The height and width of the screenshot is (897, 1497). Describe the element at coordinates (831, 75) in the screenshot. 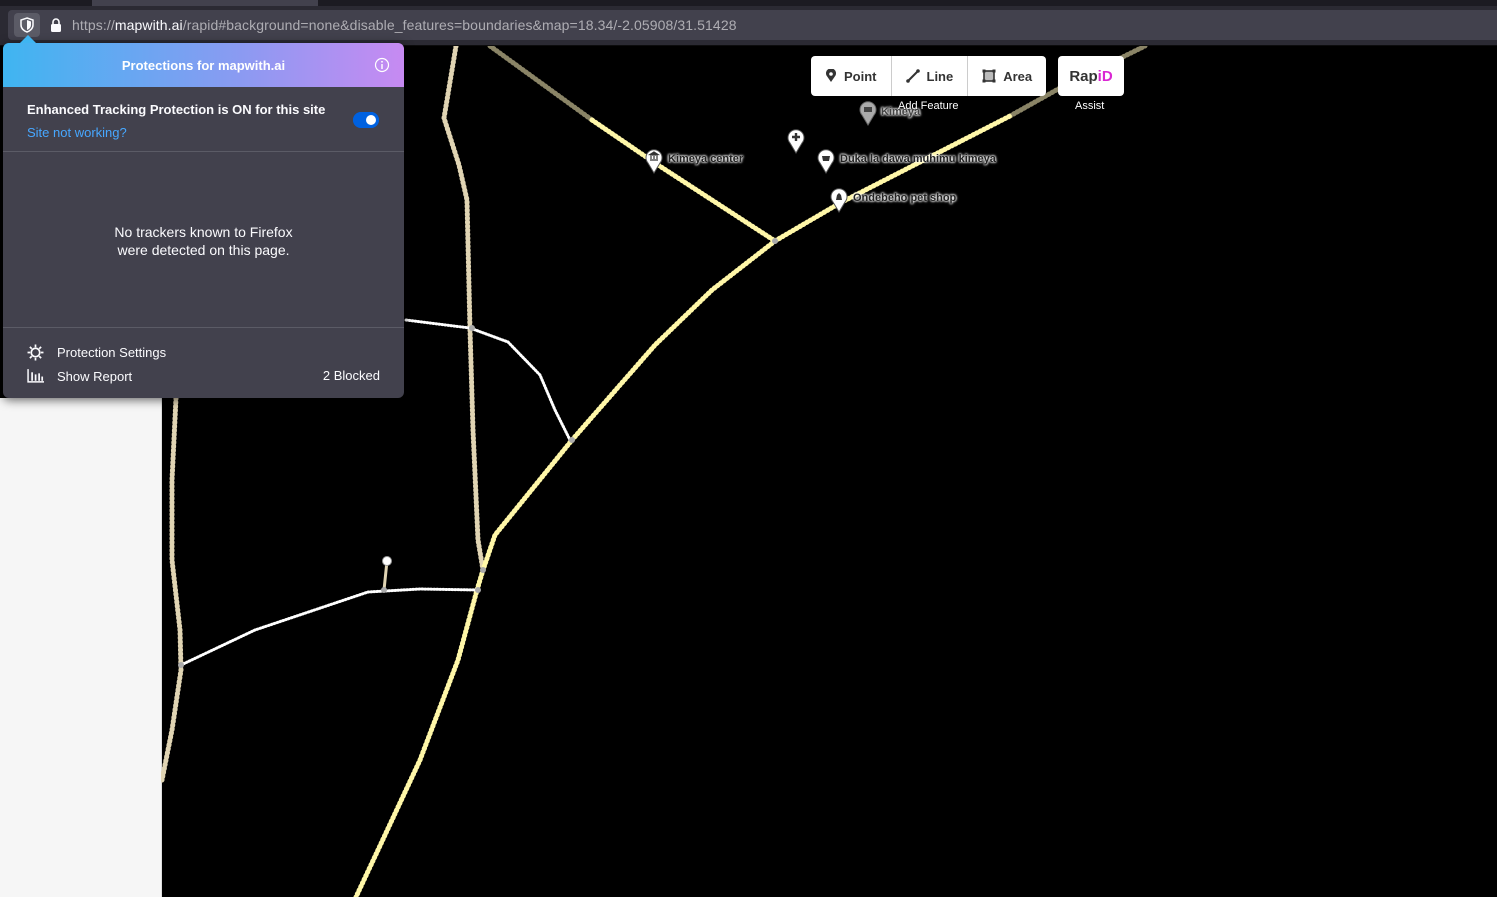

I see `point-icon` at that location.